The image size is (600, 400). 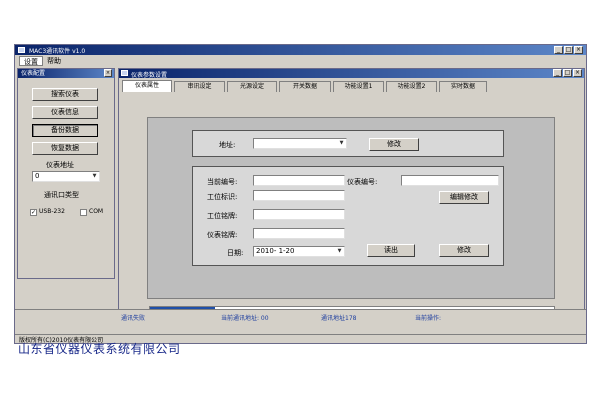 What do you see at coordinates (299, 233) in the screenshot?
I see `meter-plate-field` at bounding box center [299, 233].